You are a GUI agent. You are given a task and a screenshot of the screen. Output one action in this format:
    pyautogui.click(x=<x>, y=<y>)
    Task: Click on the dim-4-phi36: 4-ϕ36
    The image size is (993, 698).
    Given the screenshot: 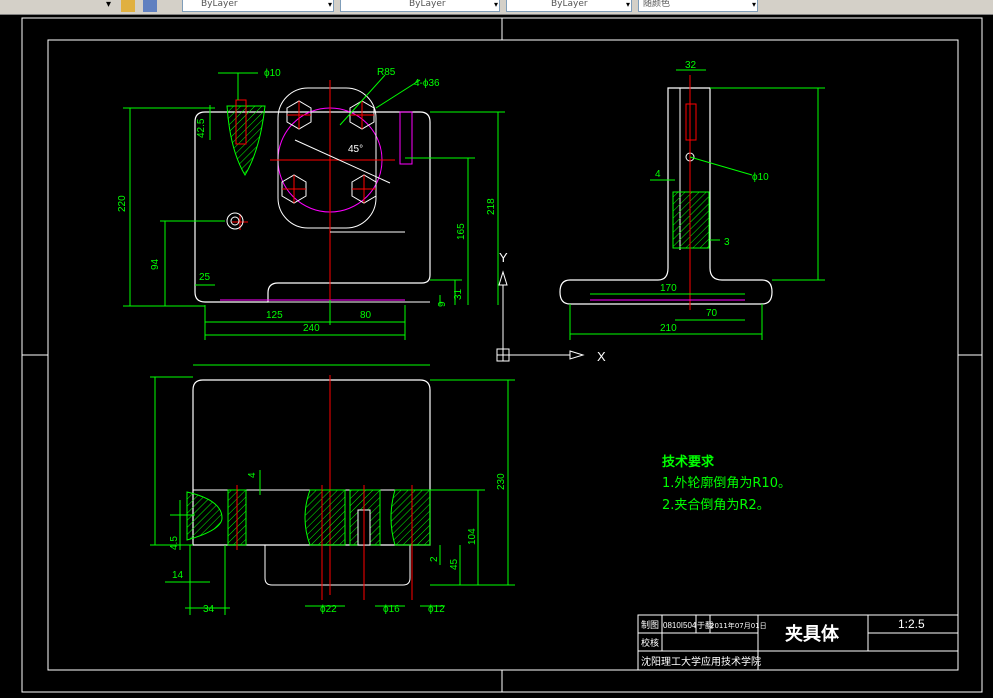 What is the action you would take?
    pyautogui.click(x=427, y=83)
    